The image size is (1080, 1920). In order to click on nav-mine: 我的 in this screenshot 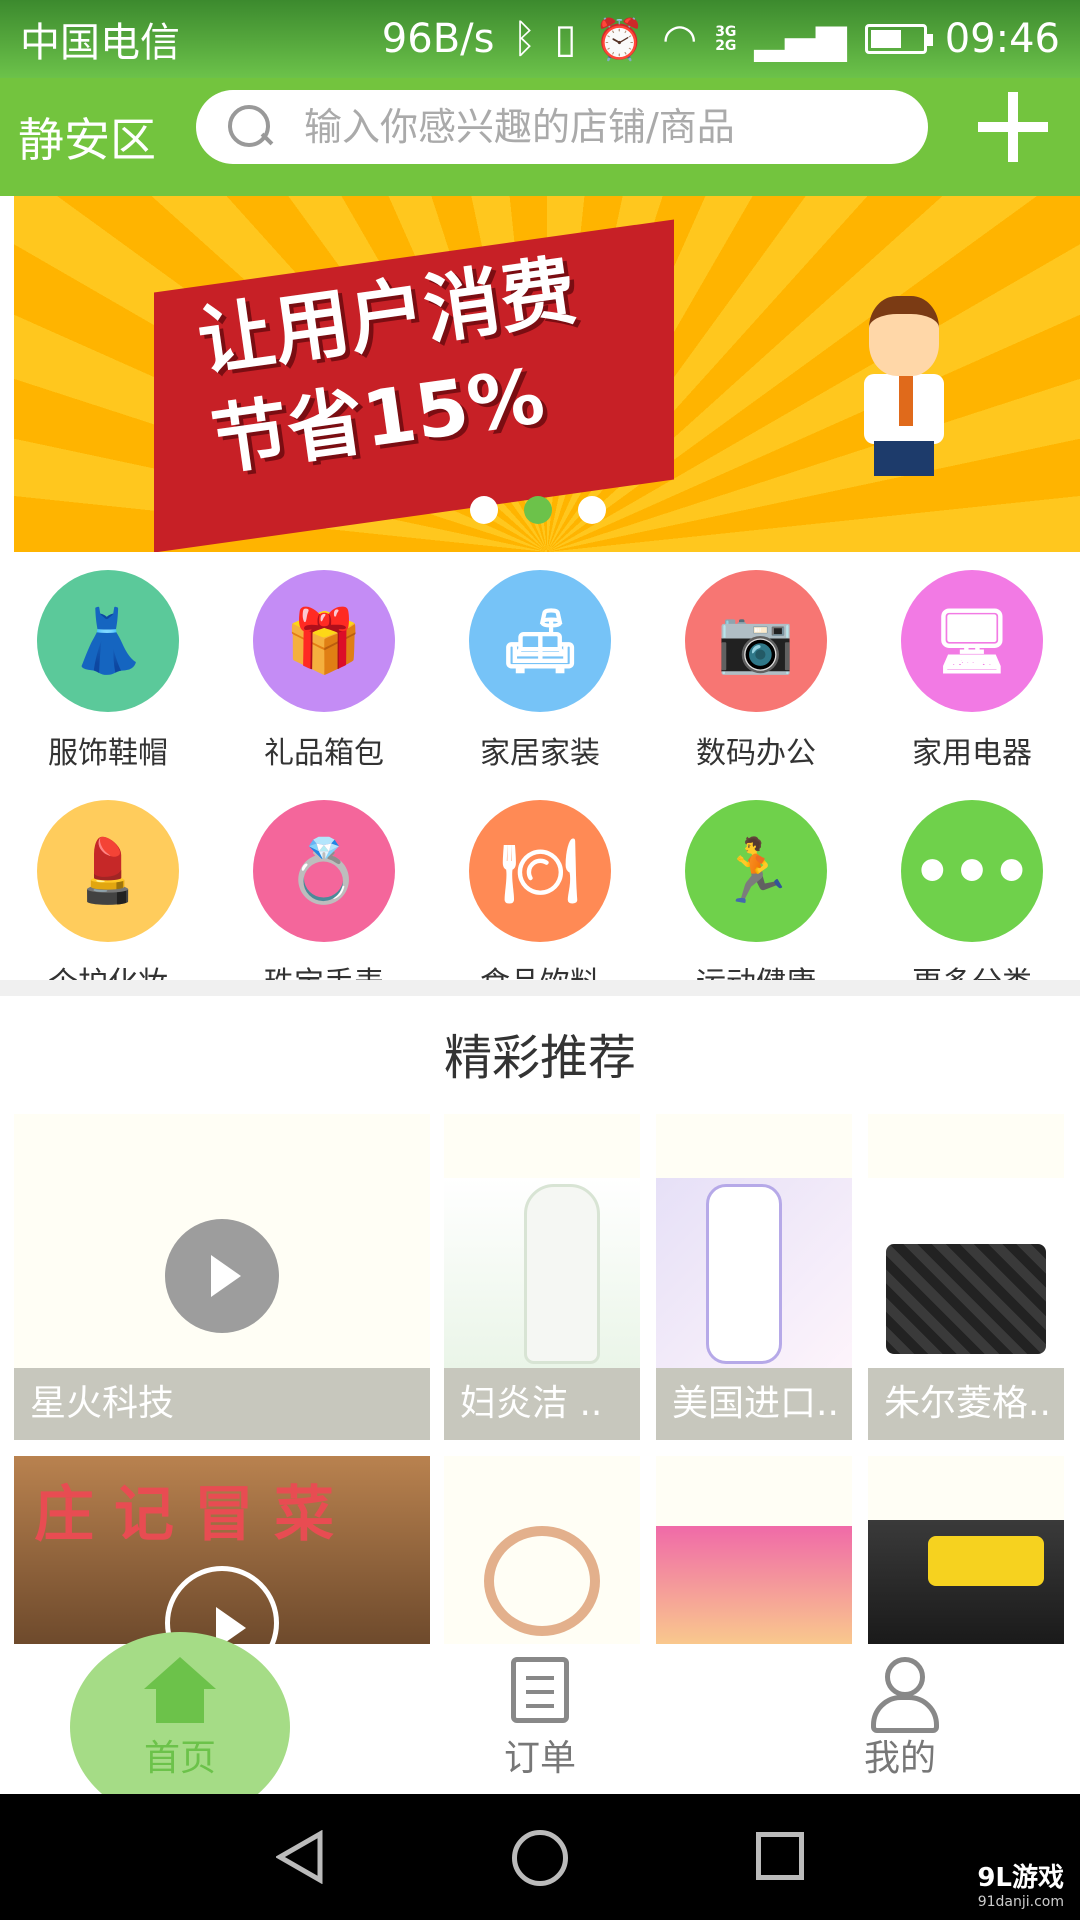, I will do `click(900, 1719)`.